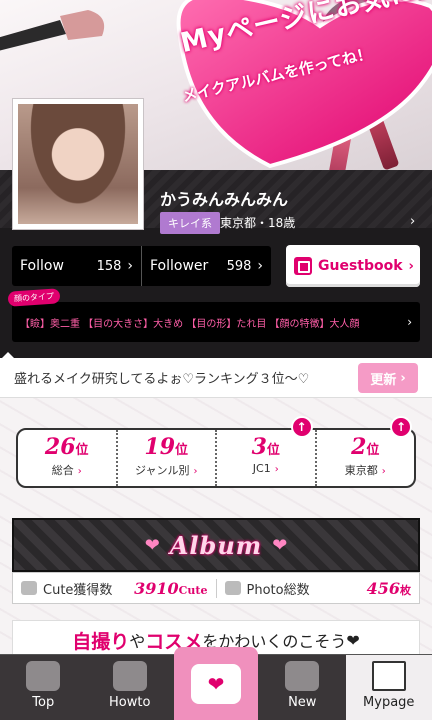 The height and width of the screenshot is (720, 432). I want to click on nav-mypage: Mypage, so click(388, 687).